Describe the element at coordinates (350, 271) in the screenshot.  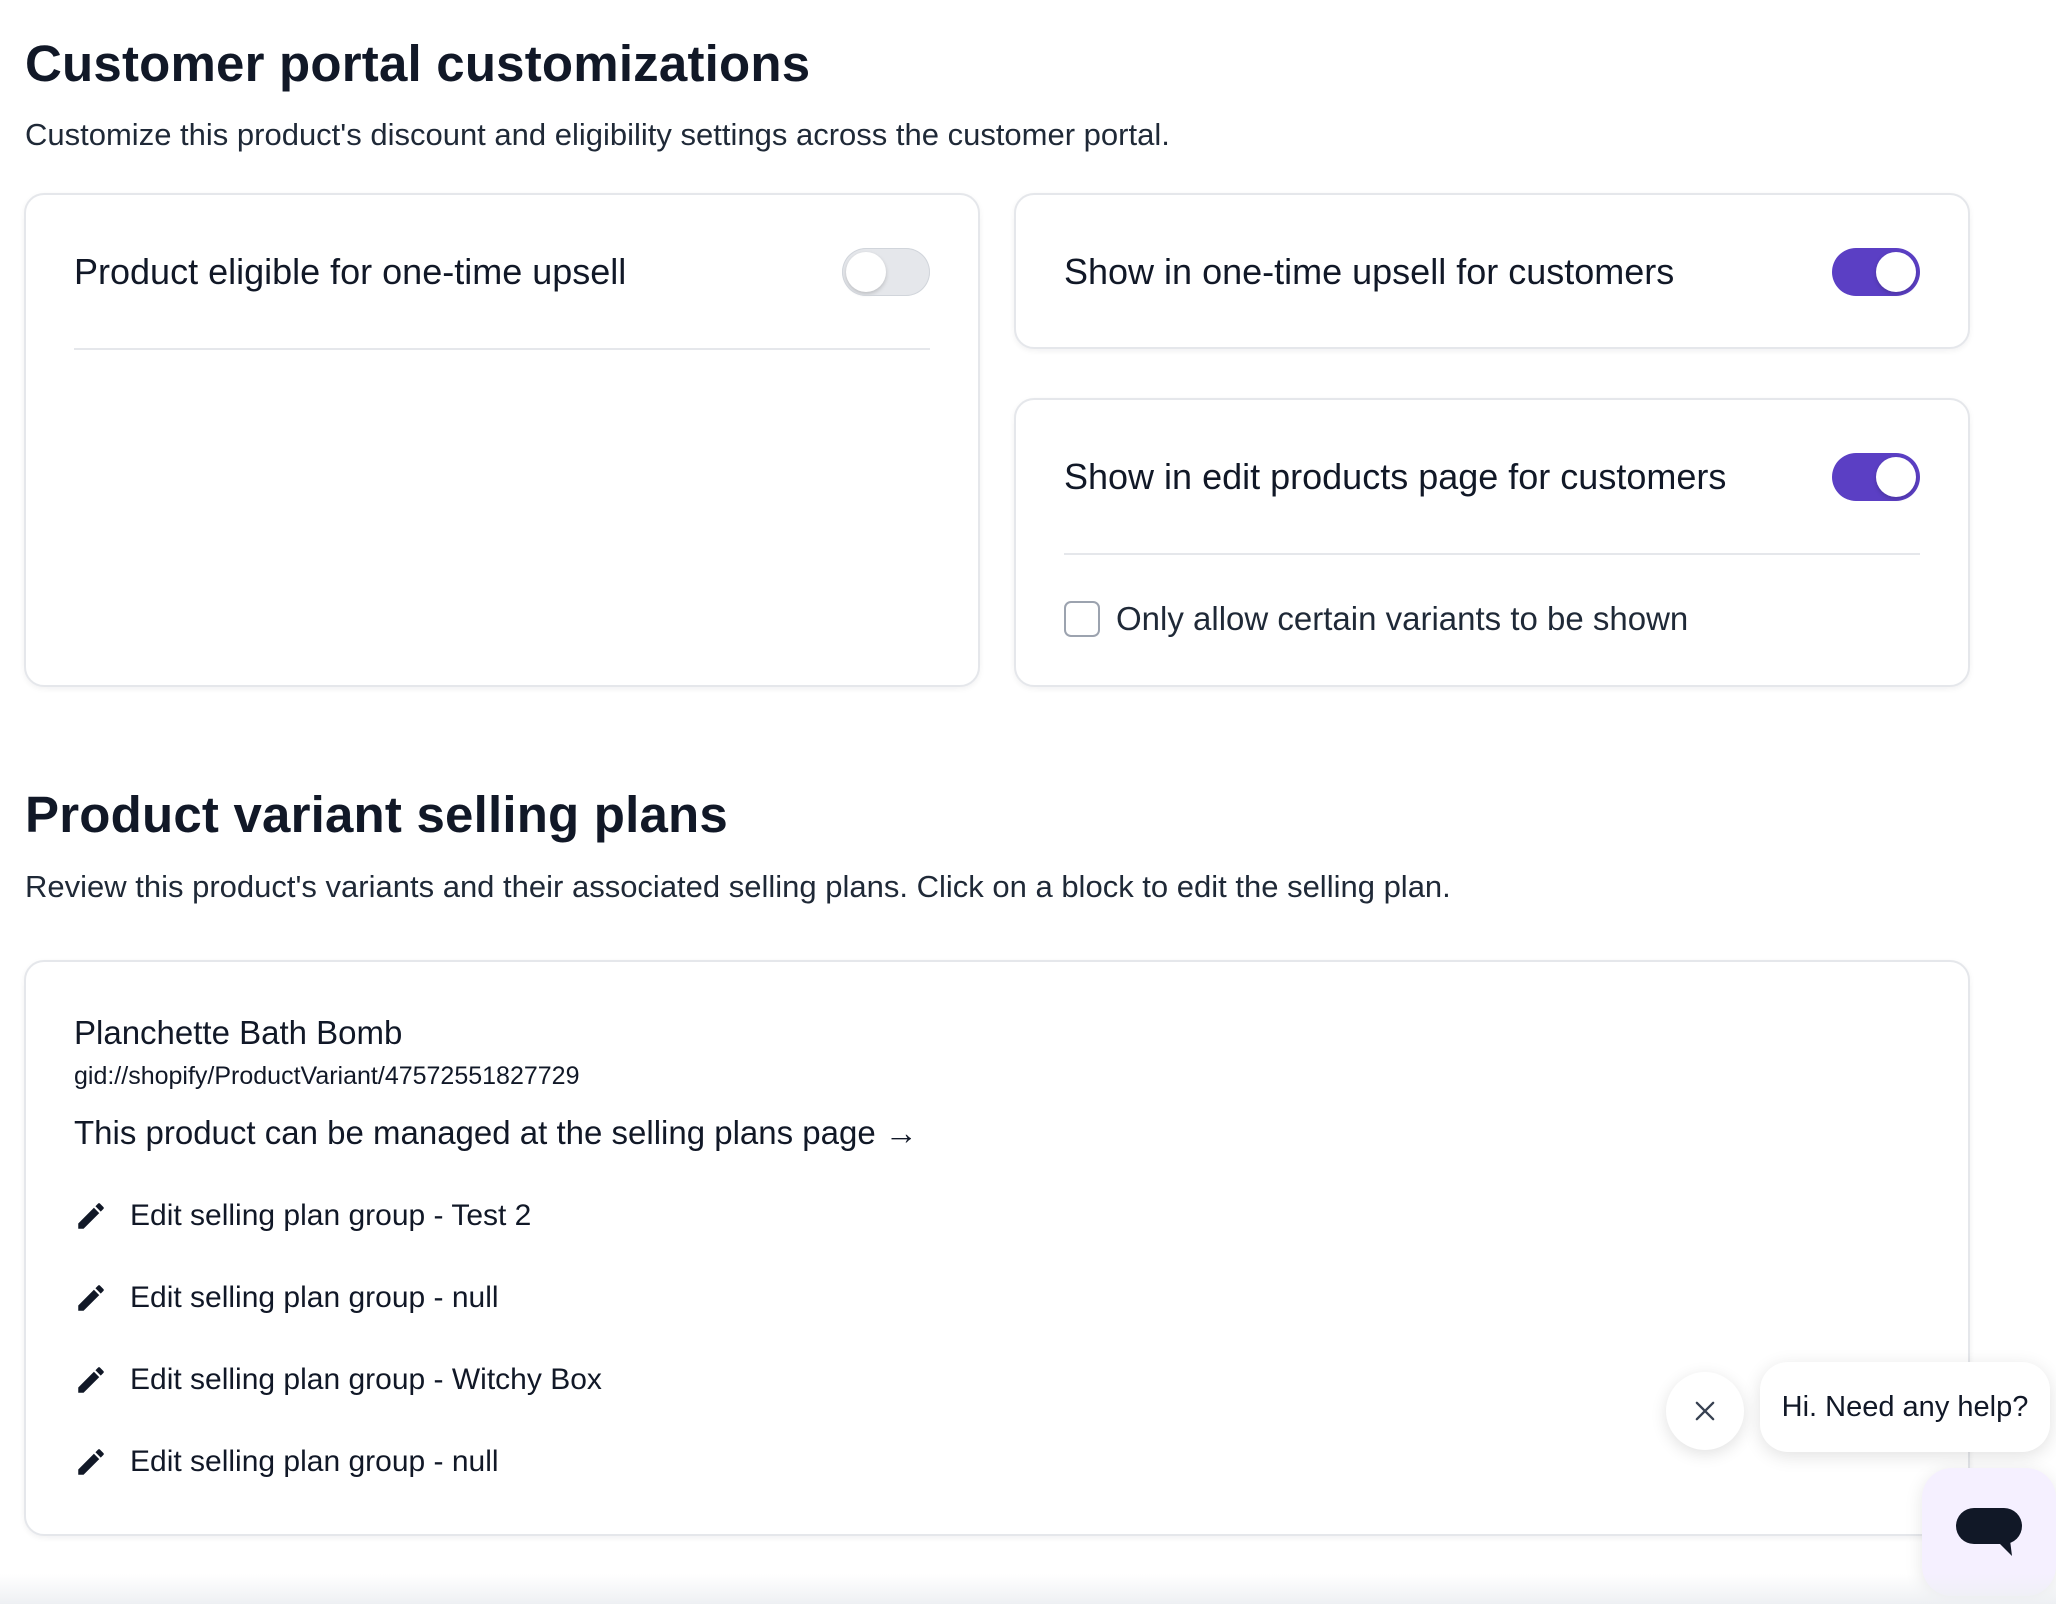
I see `eligible-upsell-label: Product eligible for one-time upsell` at that location.